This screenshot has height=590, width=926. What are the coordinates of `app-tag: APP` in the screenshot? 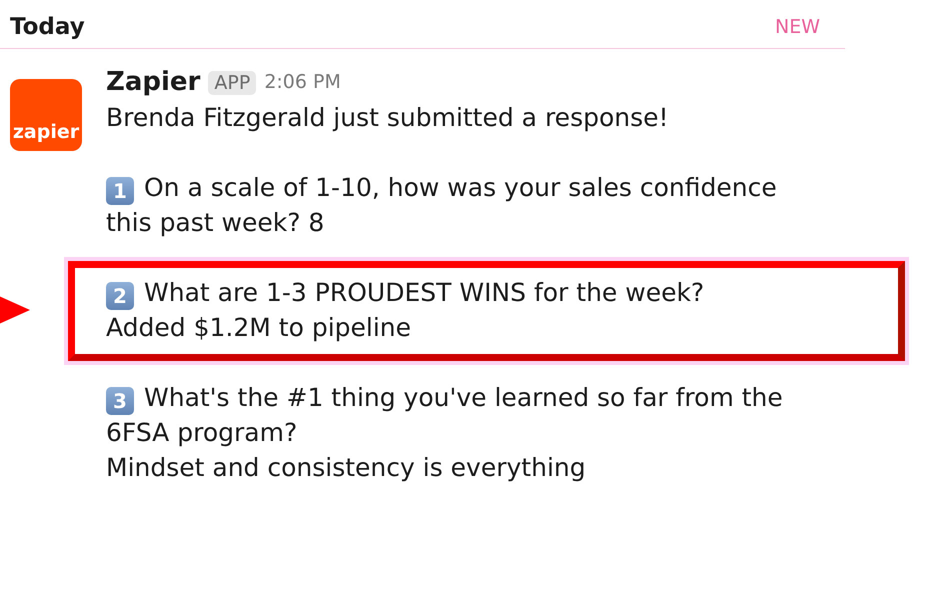 It's located at (232, 82).